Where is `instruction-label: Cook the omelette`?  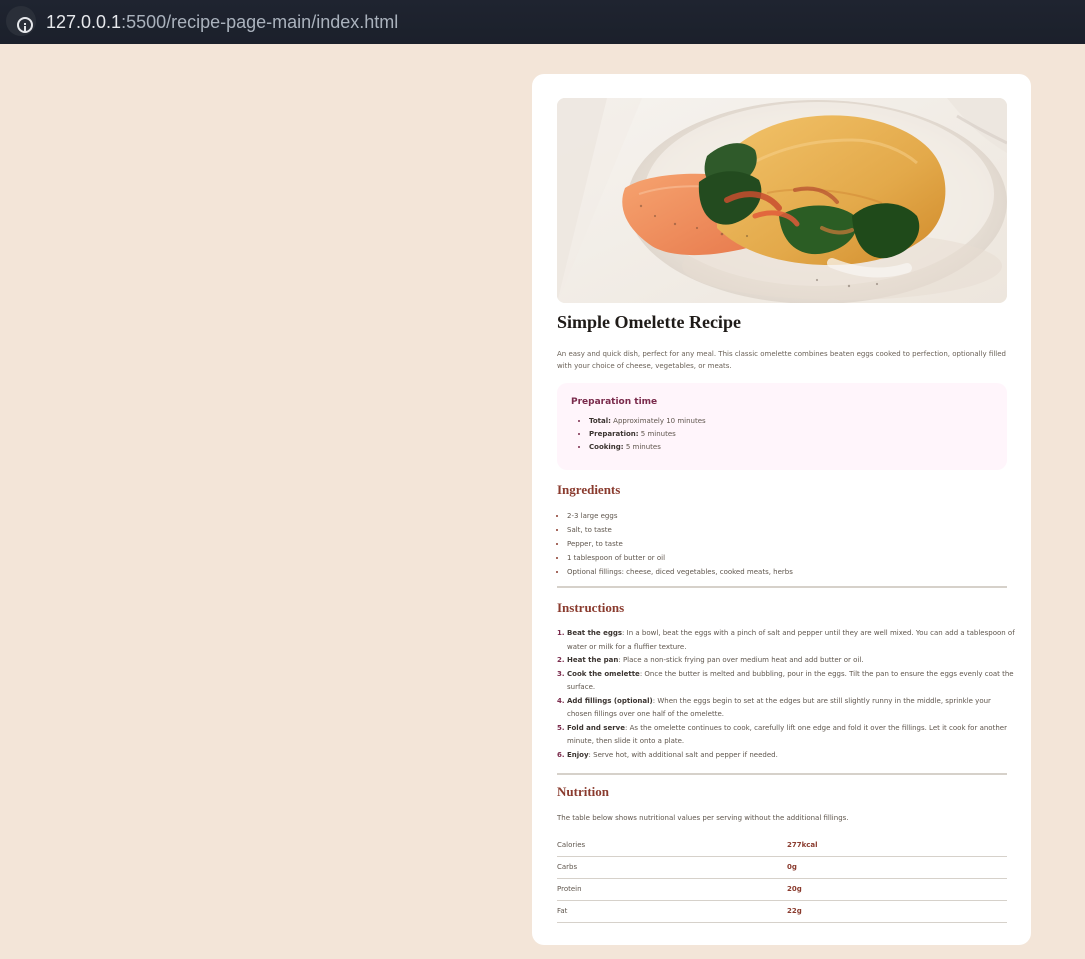
instruction-label: Cook the omelette is located at coordinates (603, 673).